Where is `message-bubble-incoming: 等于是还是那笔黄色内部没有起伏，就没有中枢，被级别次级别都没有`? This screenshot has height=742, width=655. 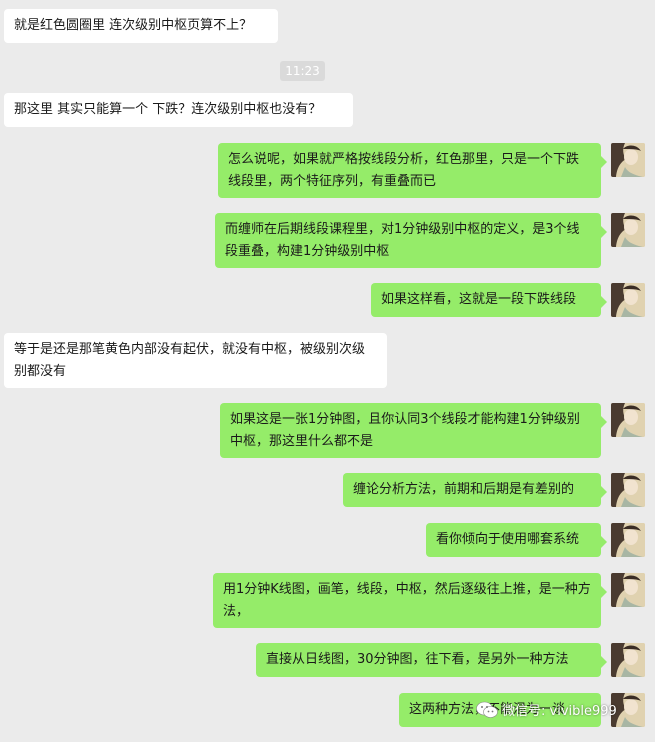
message-bubble-incoming: 等于是还是那笔黄色内部没有起伏，就没有中枢，被级别次级别都没有 is located at coordinates (195, 360).